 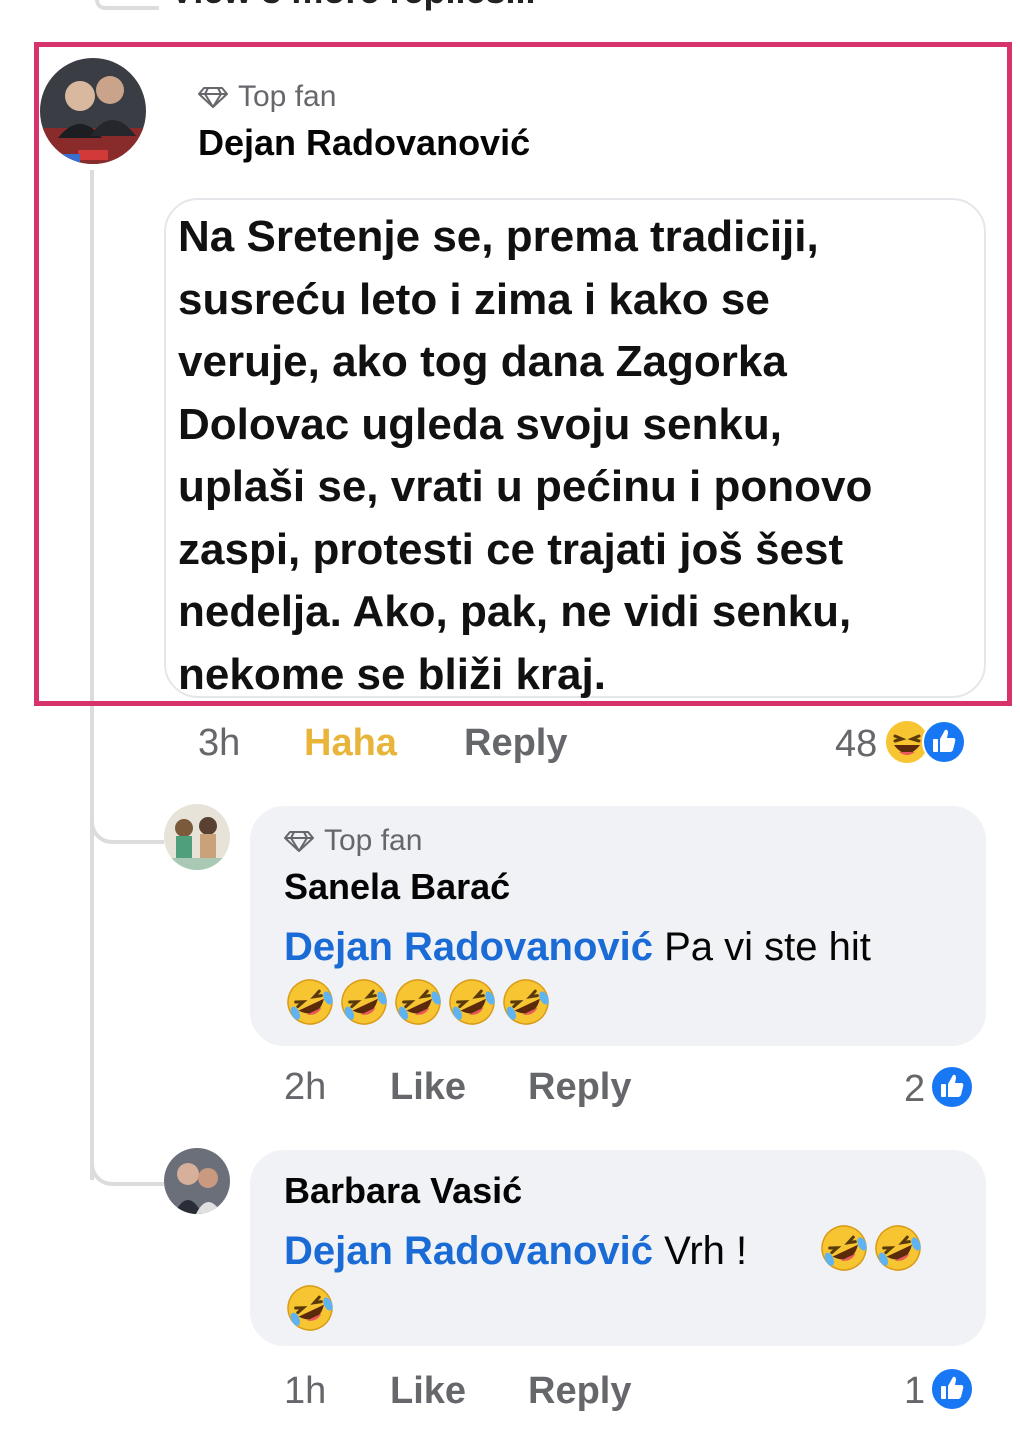 I want to click on reaction-summary: 48, so click(x=901, y=744).